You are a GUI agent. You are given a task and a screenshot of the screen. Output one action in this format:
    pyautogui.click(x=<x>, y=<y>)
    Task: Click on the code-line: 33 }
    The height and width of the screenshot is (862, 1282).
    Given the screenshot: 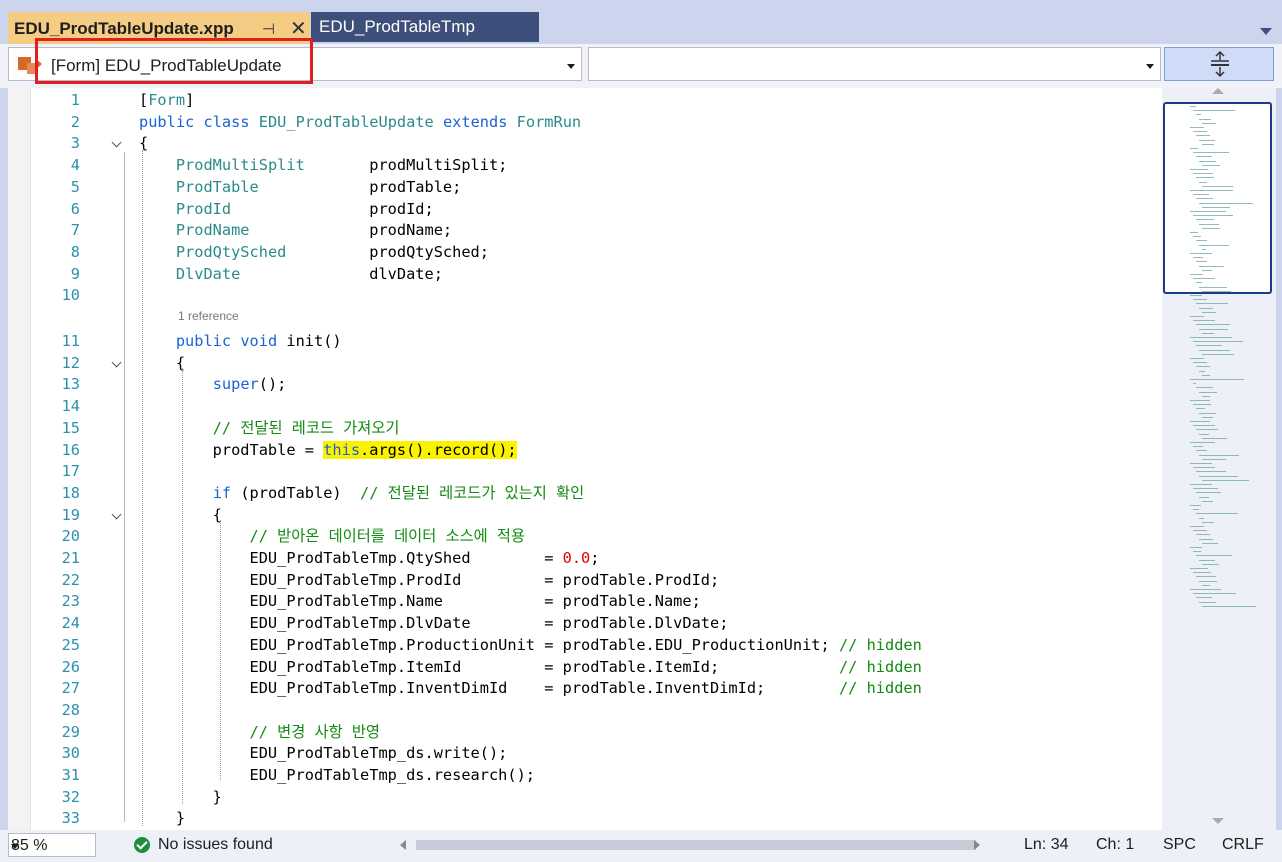 What is the action you would take?
    pyautogui.click(x=585, y=818)
    